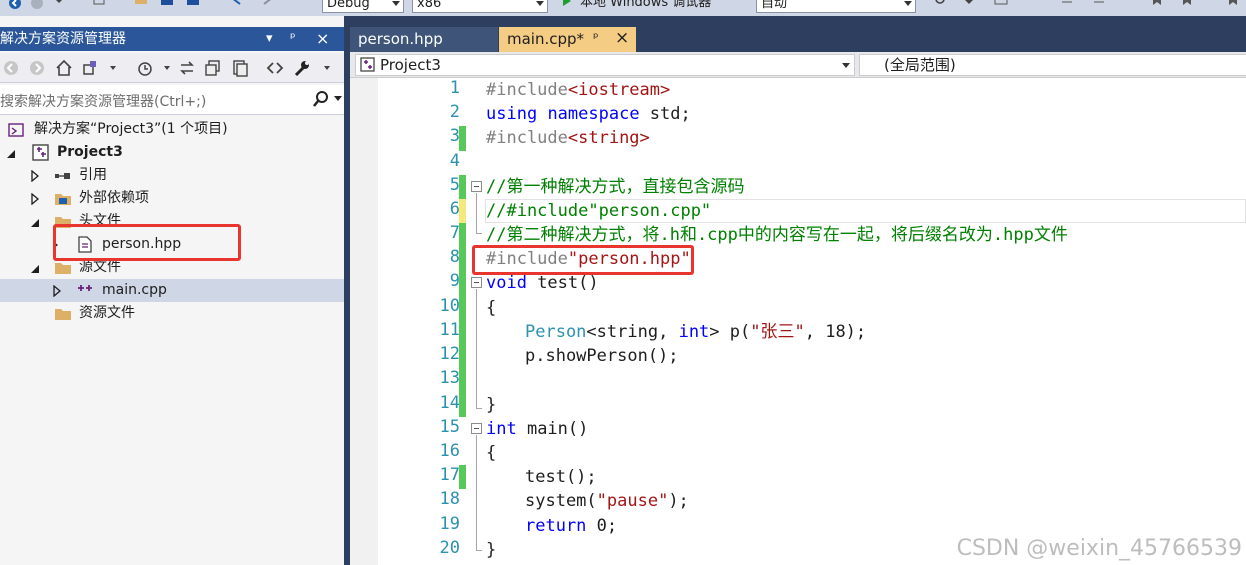  What do you see at coordinates (1233, 5) in the screenshot?
I see `bookmark-clear-icon` at bounding box center [1233, 5].